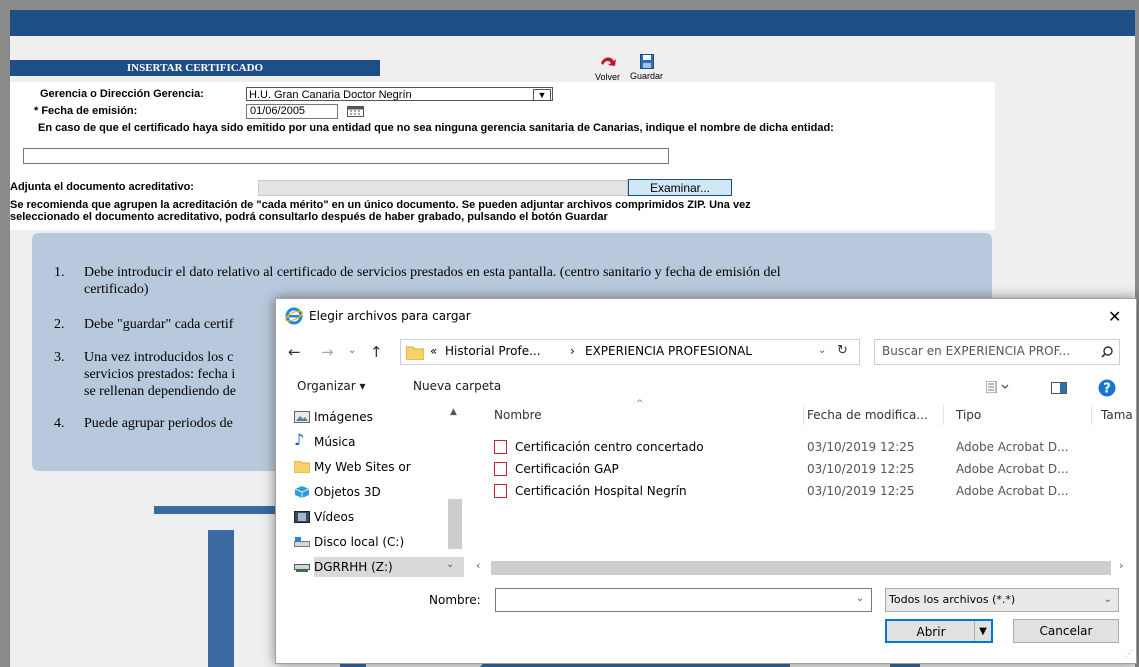 The image size is (1139, 667). Describe the element at coordinates (434, 351) in the screenshot. I see `breadcrumb-prefix: «` at that location.